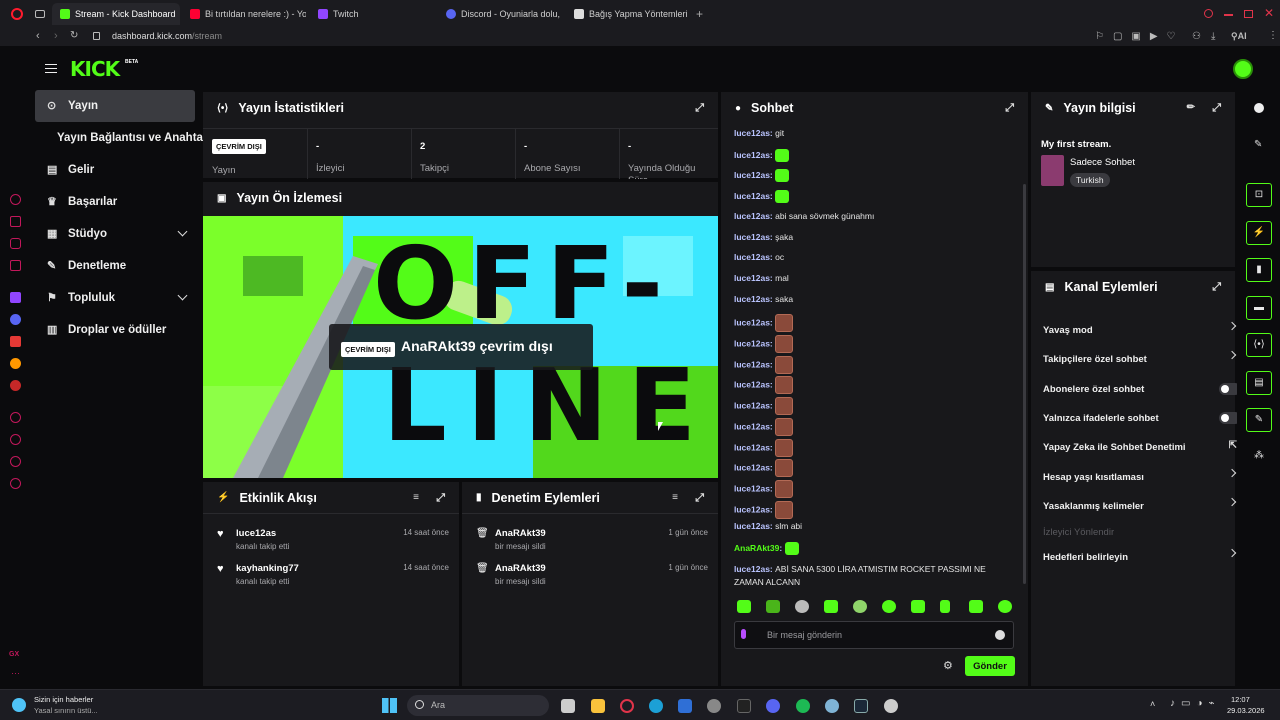 The height and width of the screenshot is (720, 1280). Describe the element at coordinates (95, 69) in the screenshot. I see `kick-logo: KICK` at that location.